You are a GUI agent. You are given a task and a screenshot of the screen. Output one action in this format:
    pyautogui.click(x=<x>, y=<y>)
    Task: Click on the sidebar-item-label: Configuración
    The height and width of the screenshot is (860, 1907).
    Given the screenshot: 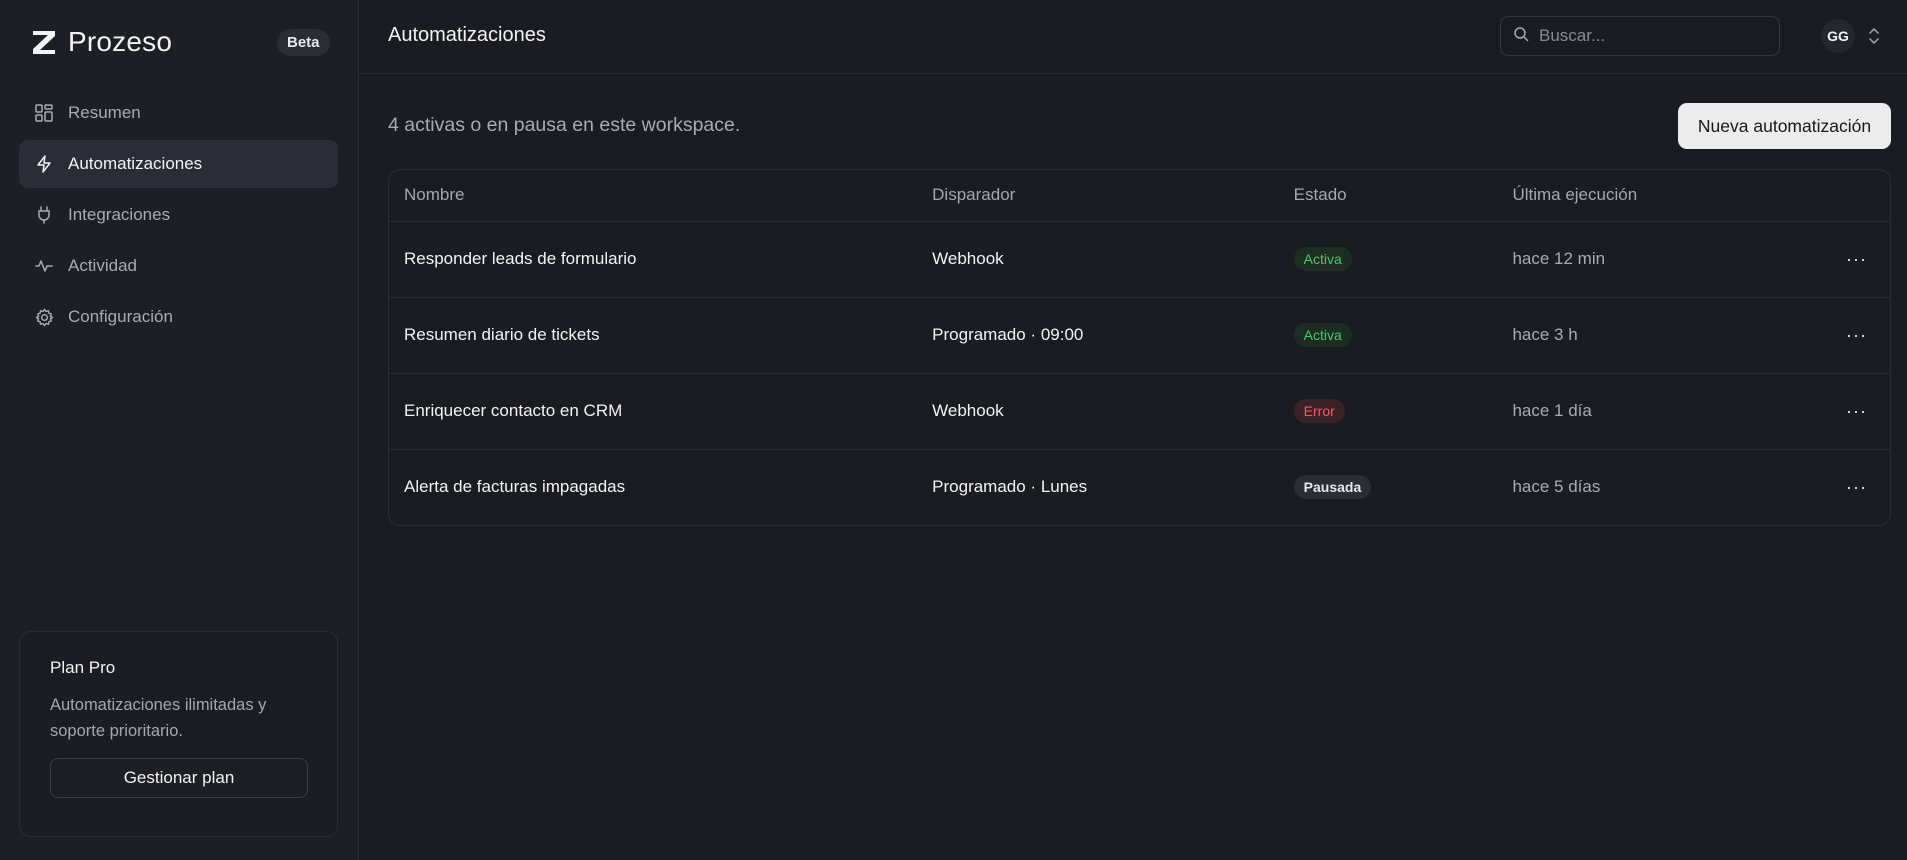 What is the action you would take?
    pyautogui.click(x=120, y=316)
    